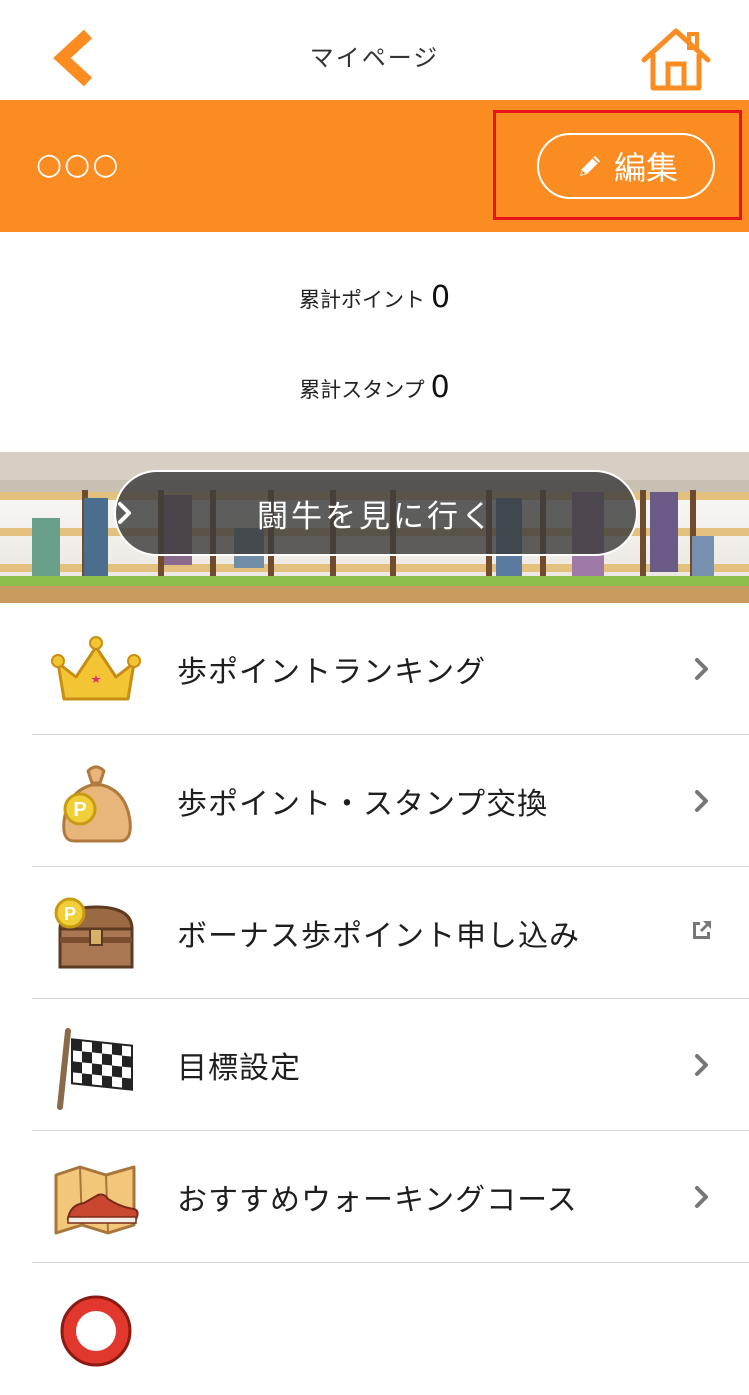 The image size is (749, 1395). I want to click on menu-label: おすすめウォーキングコース, so click(377, 1200).